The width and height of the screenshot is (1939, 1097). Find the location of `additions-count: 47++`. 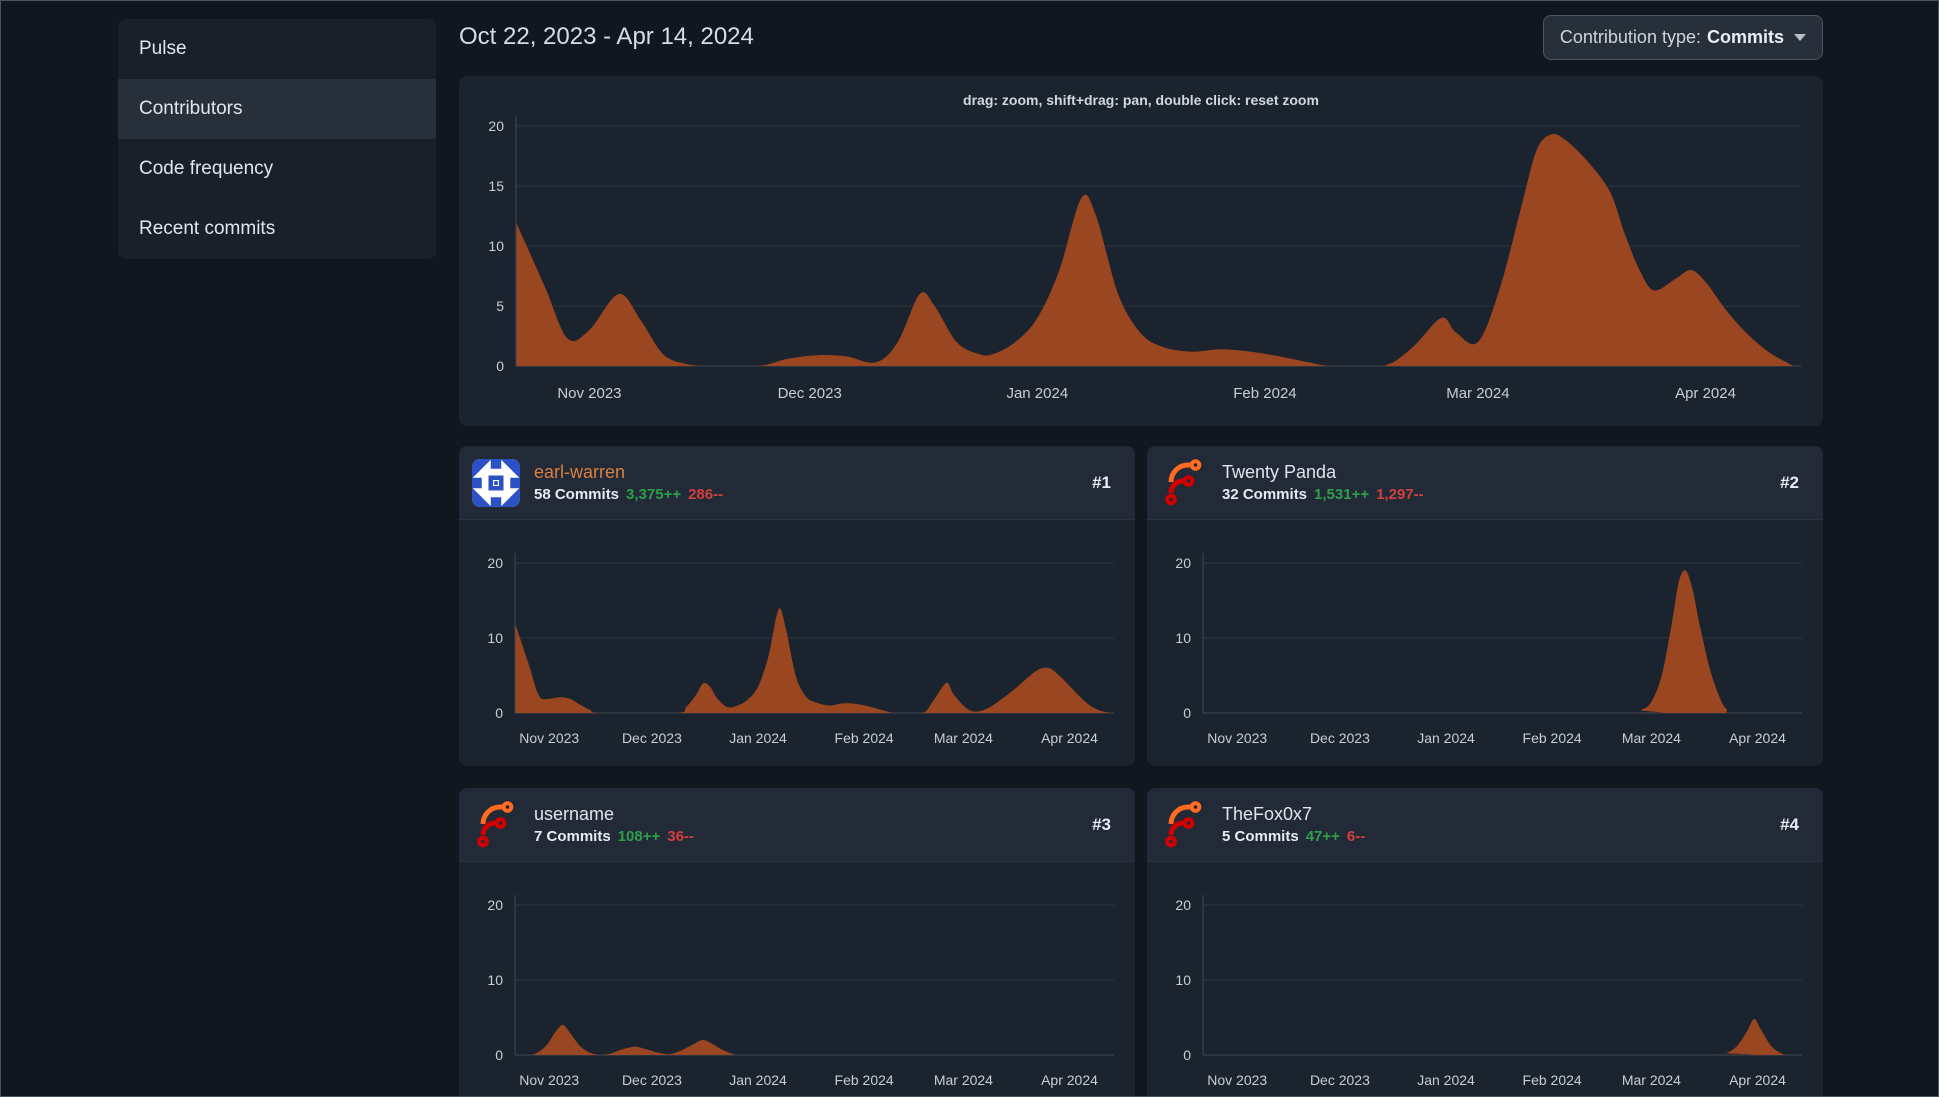

additions-count: 47++ is located at coordinates (1322, 837).